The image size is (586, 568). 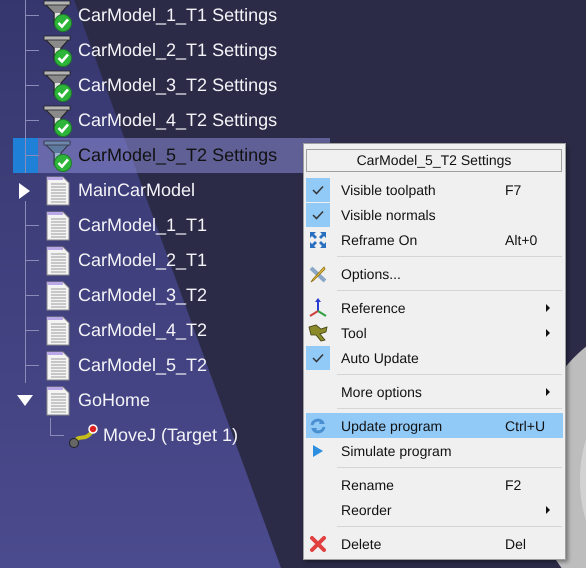 I want to click on menu-item: Update program Ctrl+U, so click(x=434, y=425).